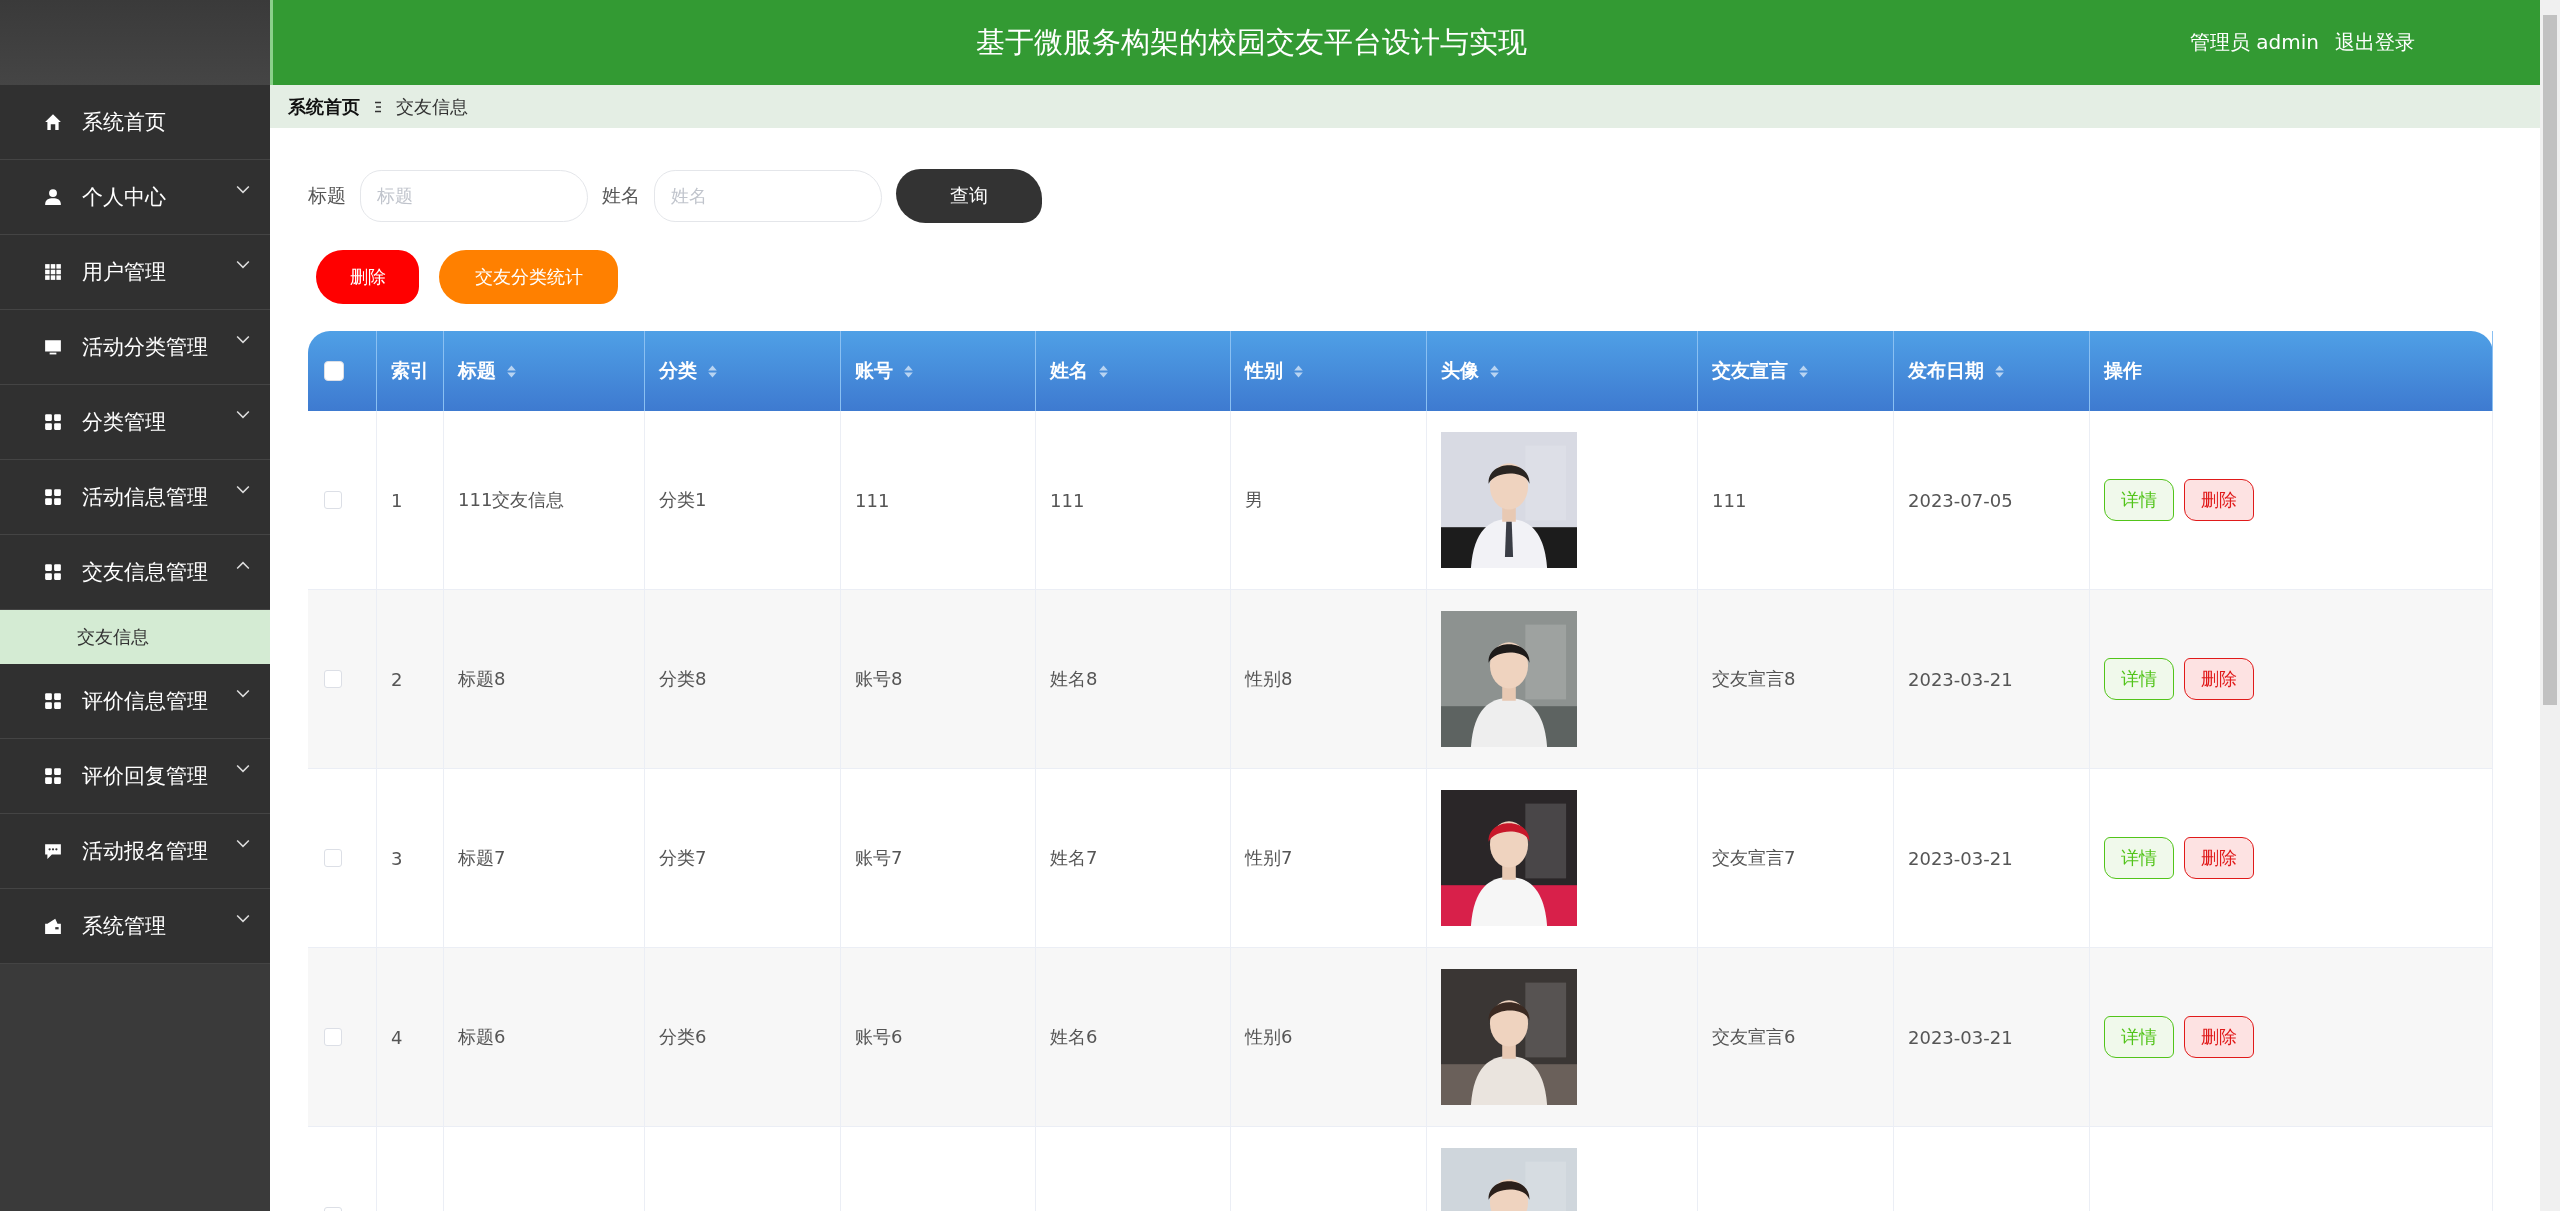  Describe the element at coordinates (1074, 858) in the screenshot. I see `table-cell: 姓名7` at that location.